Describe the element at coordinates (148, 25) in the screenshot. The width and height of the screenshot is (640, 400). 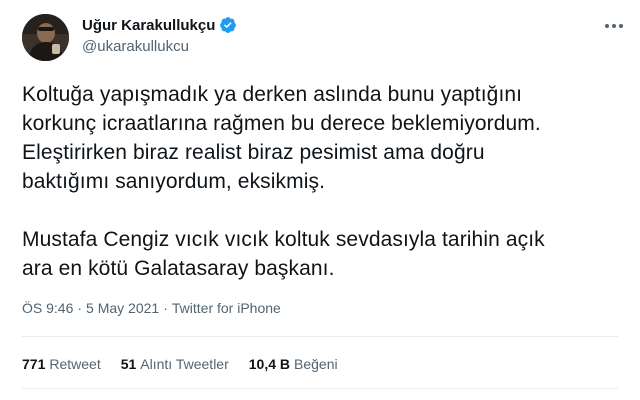
I see `display-name: Uğur Karakullukçu` at that location.